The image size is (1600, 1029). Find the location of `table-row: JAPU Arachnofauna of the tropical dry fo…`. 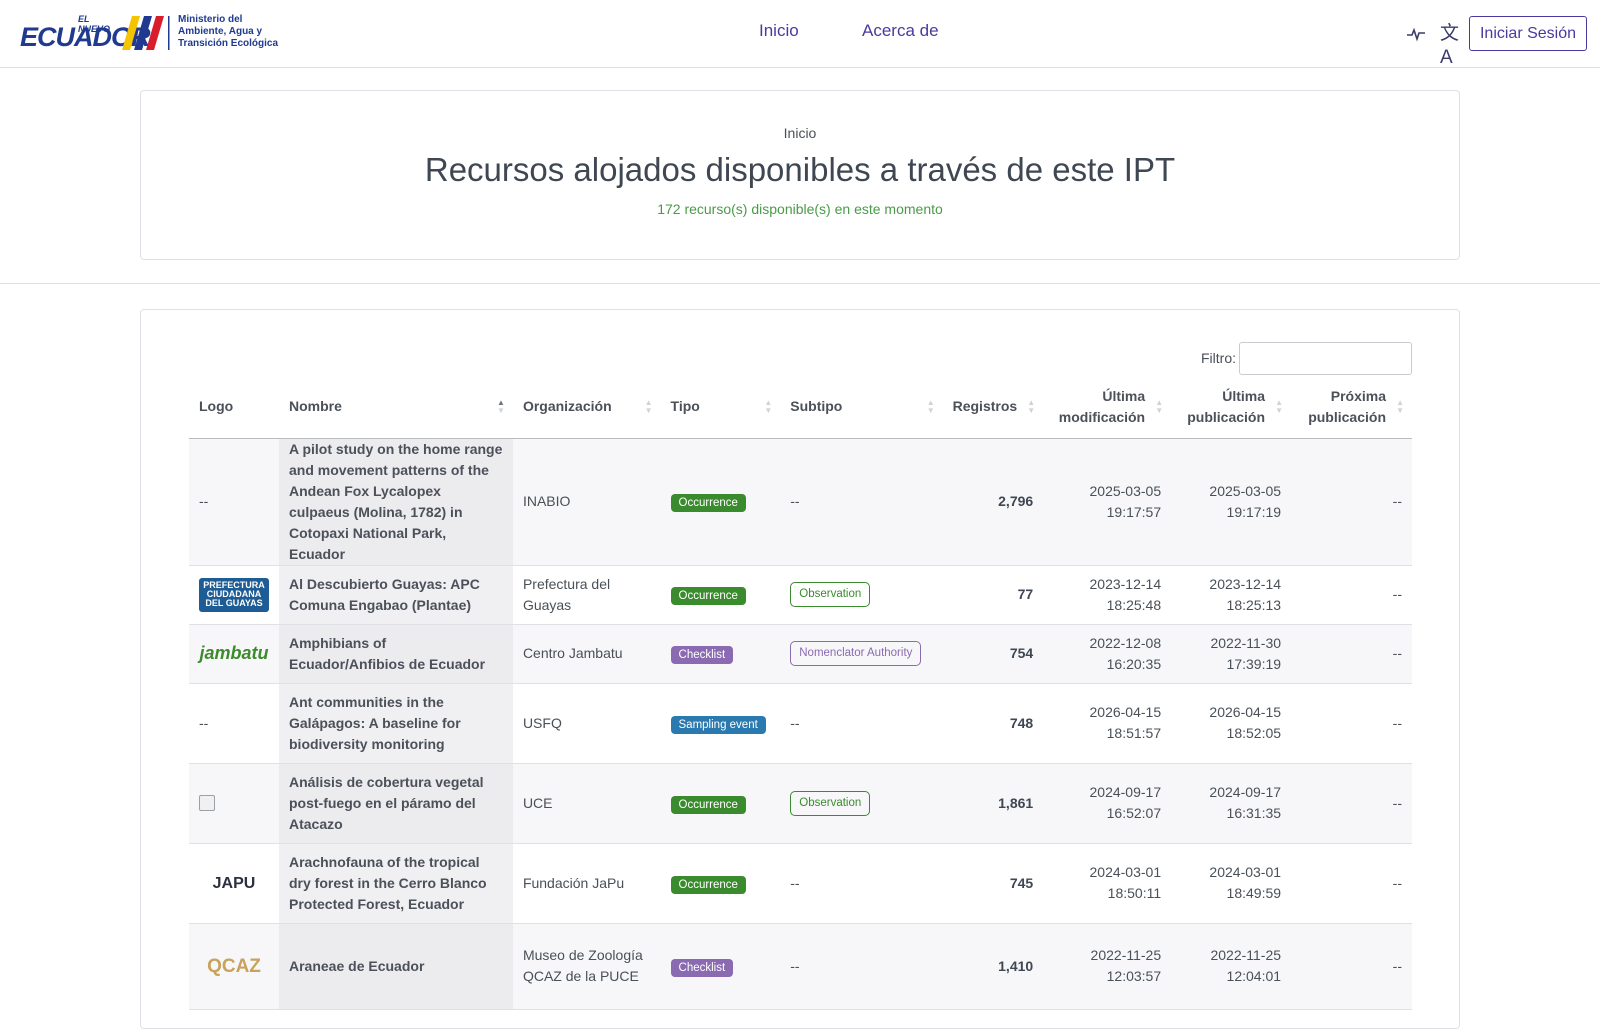

table-row: JAPU Arachnofauna of the tropical dry fo… is located at coordinates (800, 883).